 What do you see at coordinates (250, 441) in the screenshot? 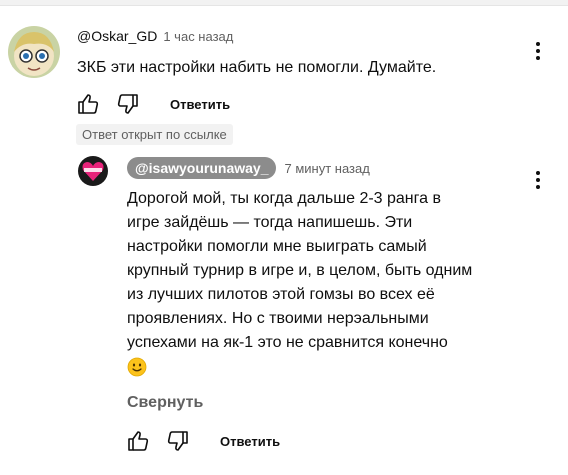
I see `reply-reply-button: Ответить` at bounding box center [250, 441].